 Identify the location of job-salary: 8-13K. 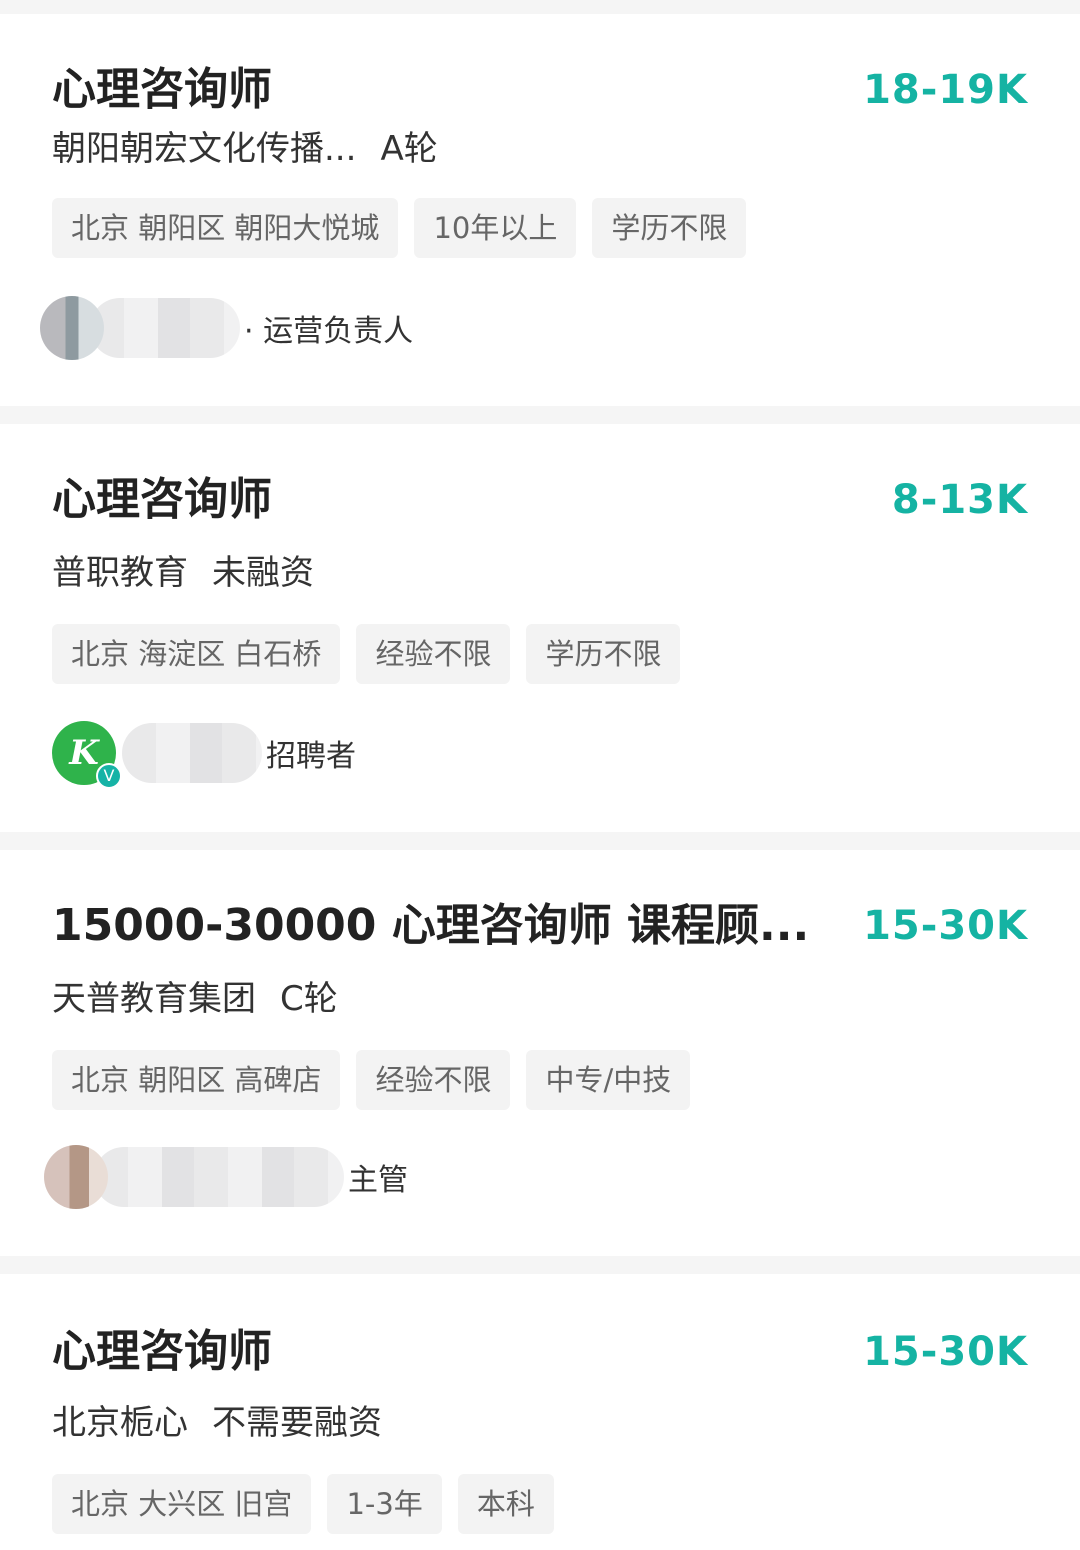
(959, 500).